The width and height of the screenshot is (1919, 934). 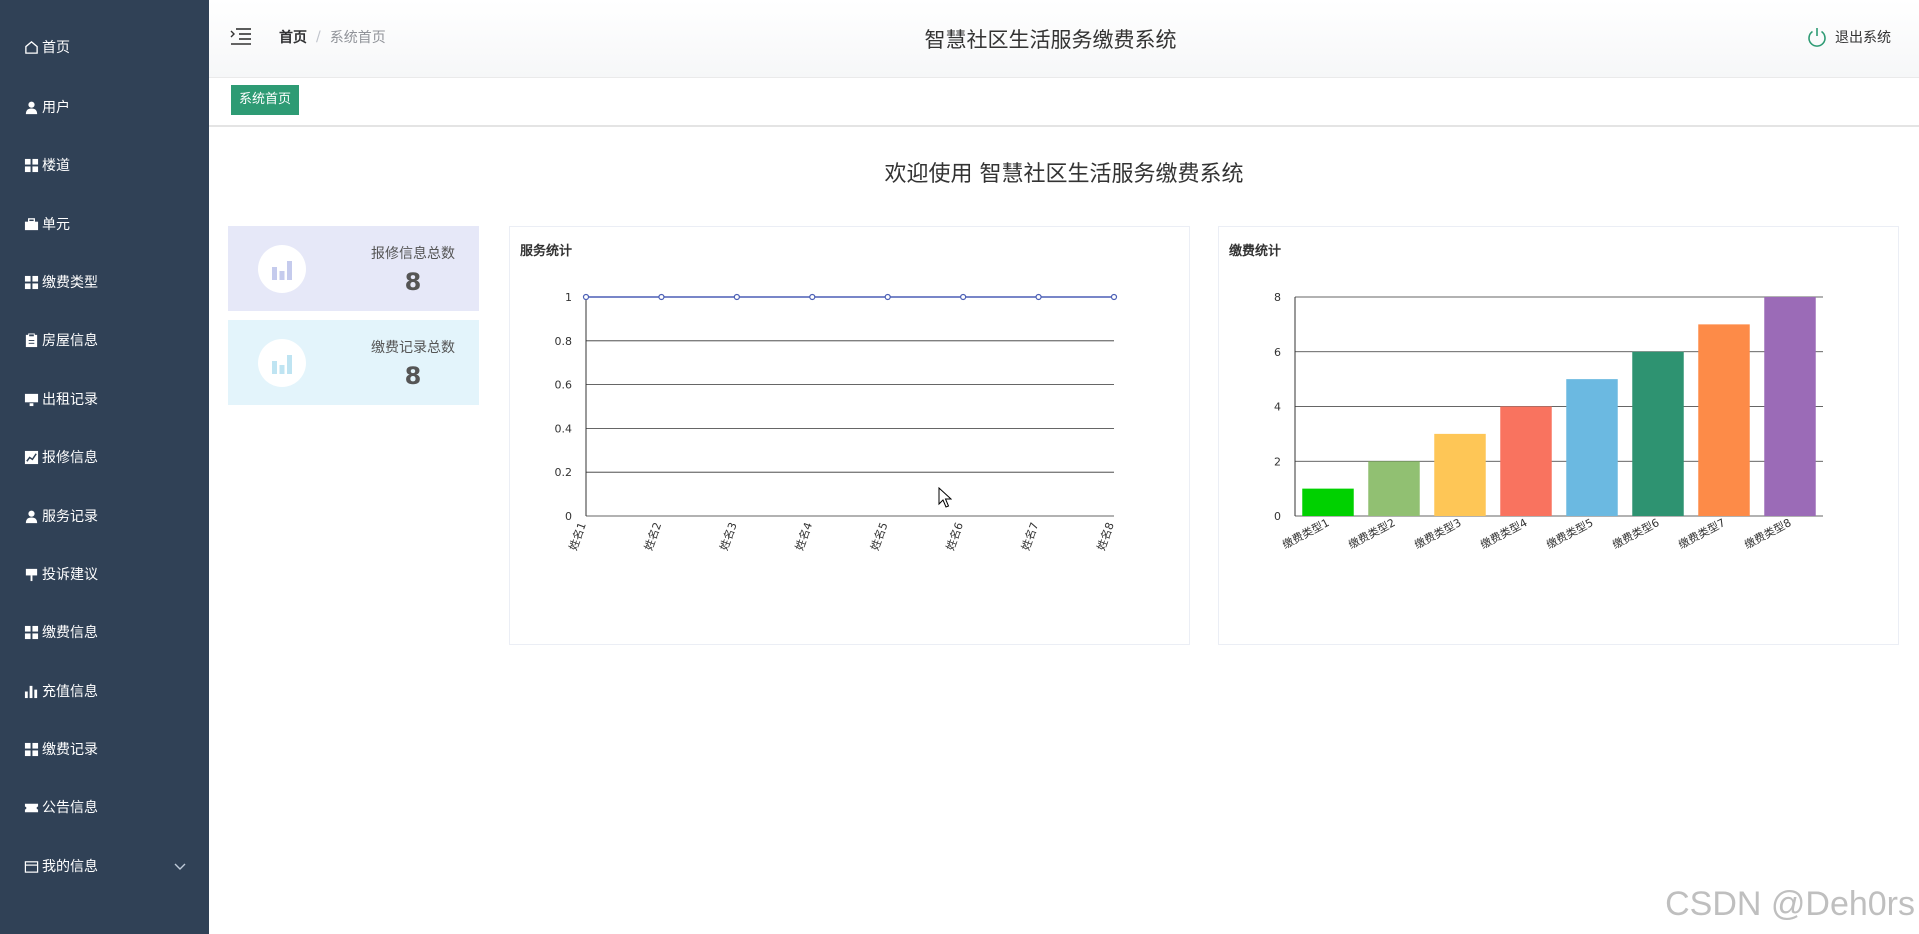 What do you see at coordinates (104, 282) in the screenshot?
I see `sidebar-item-fee-type: 缴费类型` at bounding box center [104, 282].